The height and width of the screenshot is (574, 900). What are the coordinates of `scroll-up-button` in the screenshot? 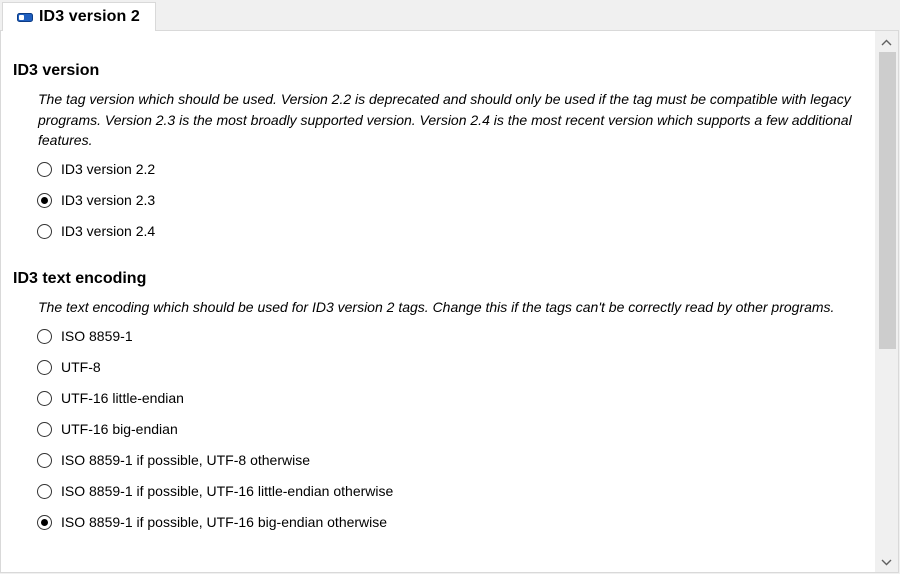 It's located at (886, 41).